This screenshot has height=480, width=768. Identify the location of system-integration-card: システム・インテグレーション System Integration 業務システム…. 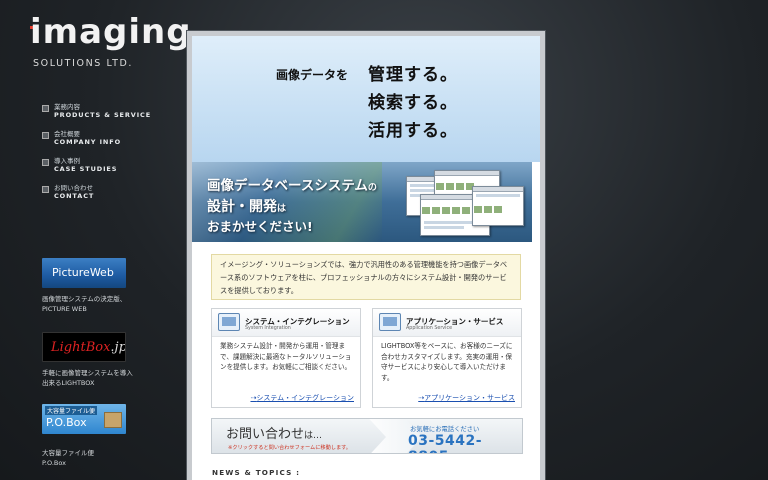
(286, 358).